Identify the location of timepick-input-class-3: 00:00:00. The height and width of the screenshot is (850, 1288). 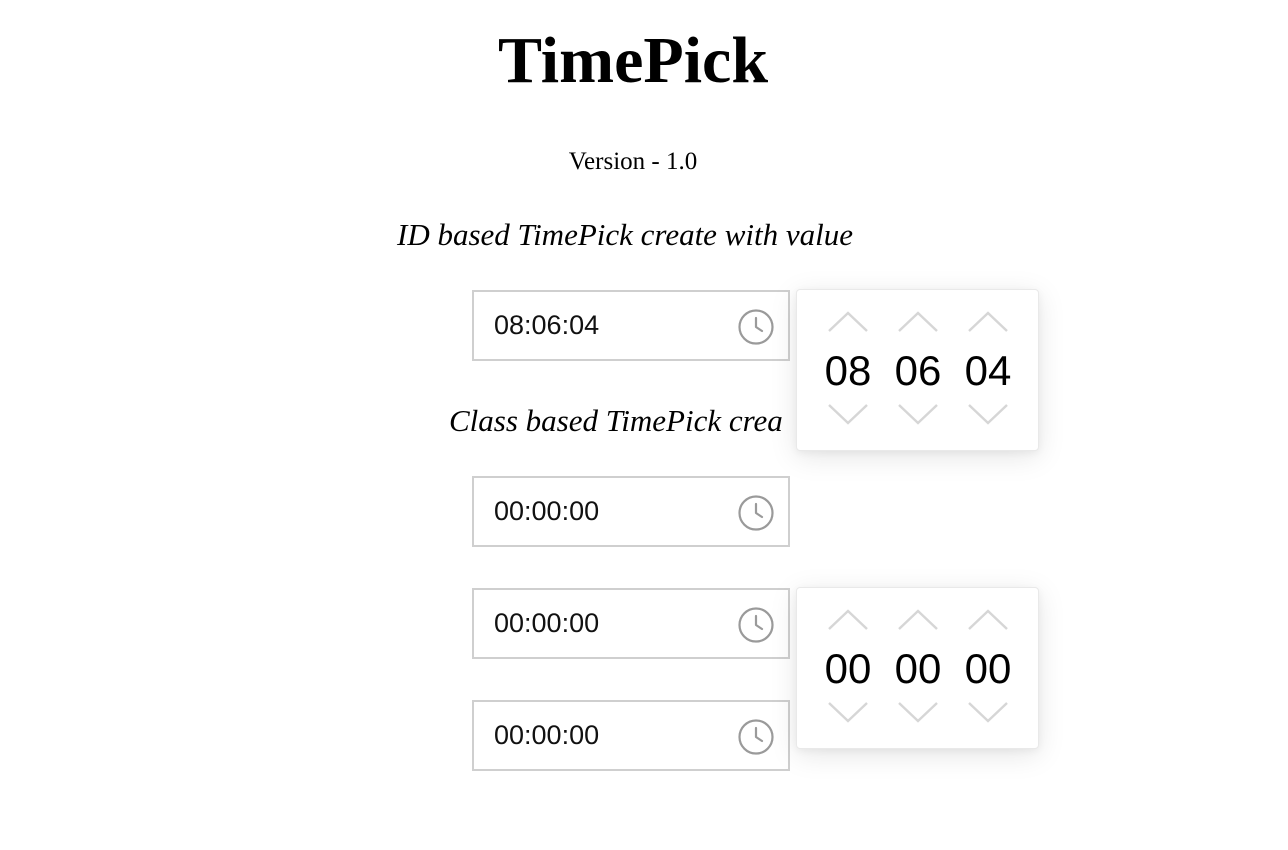
(631, 735).